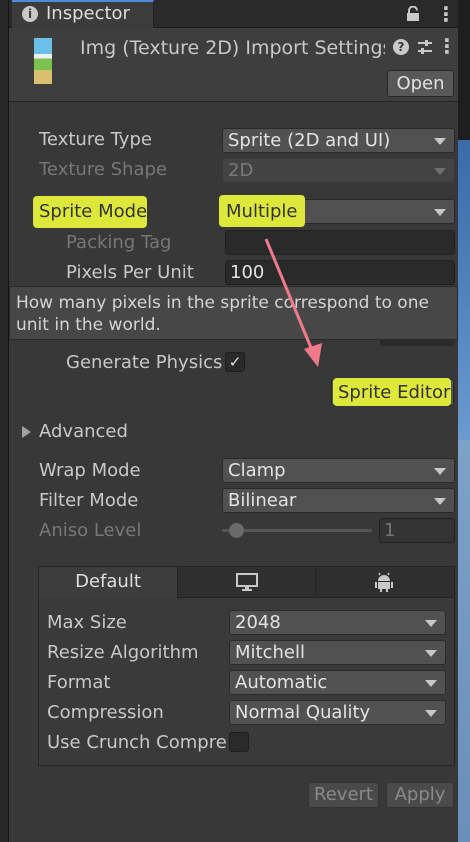 Image resolution: width=470 pixels, height=842 pixels. What do you see at coordinates (105, 712) in the screenshot?
I see `compression-label: Compression` at bounding box center [105, 712].